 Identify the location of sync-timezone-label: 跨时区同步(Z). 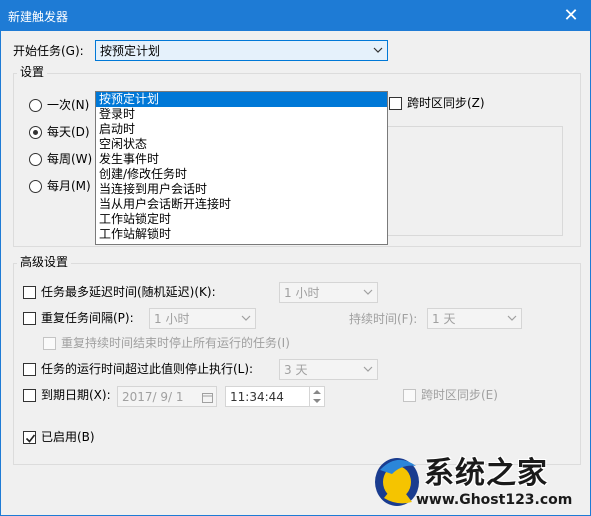
(446, 103).